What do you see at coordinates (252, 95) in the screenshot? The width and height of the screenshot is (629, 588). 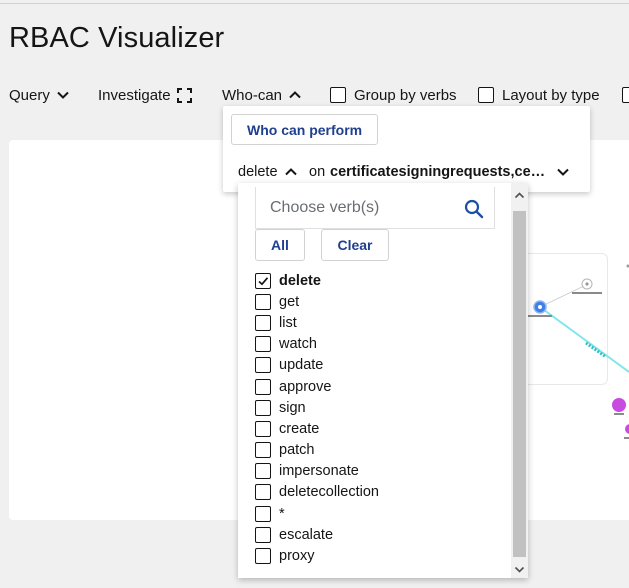 I see `whocan-label: Who-can` at bounding box center [252, 95].